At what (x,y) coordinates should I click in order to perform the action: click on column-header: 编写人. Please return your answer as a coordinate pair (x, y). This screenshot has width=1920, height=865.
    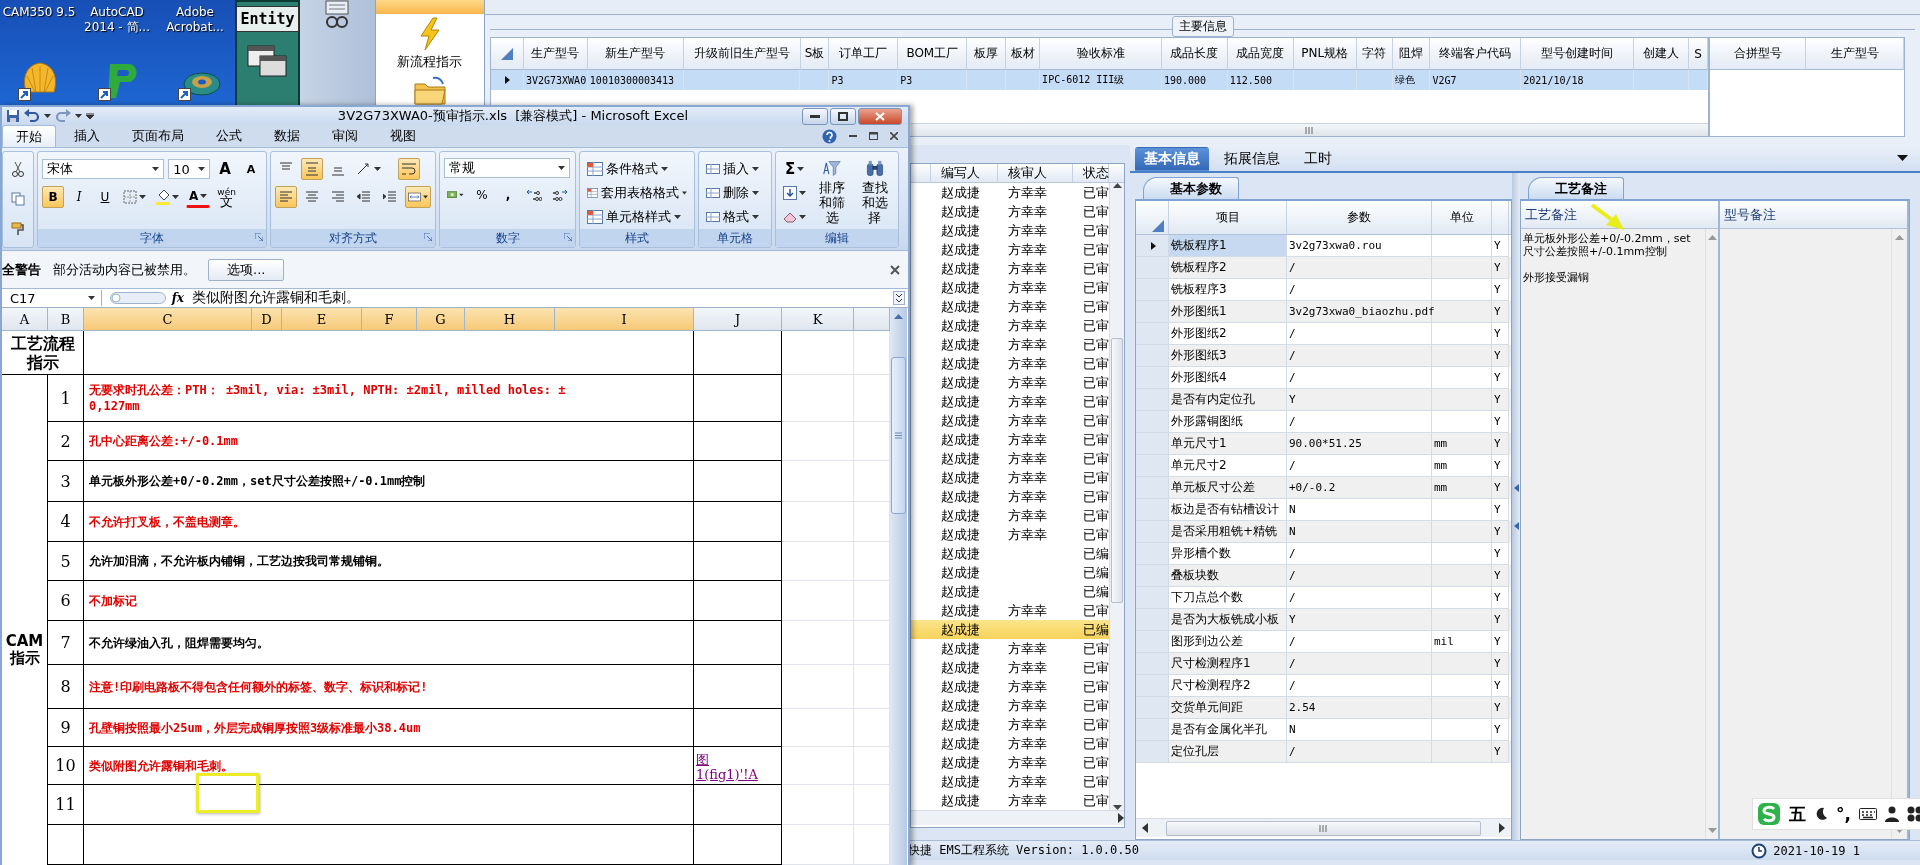
    Looking at the image, I should click on (964, 173).